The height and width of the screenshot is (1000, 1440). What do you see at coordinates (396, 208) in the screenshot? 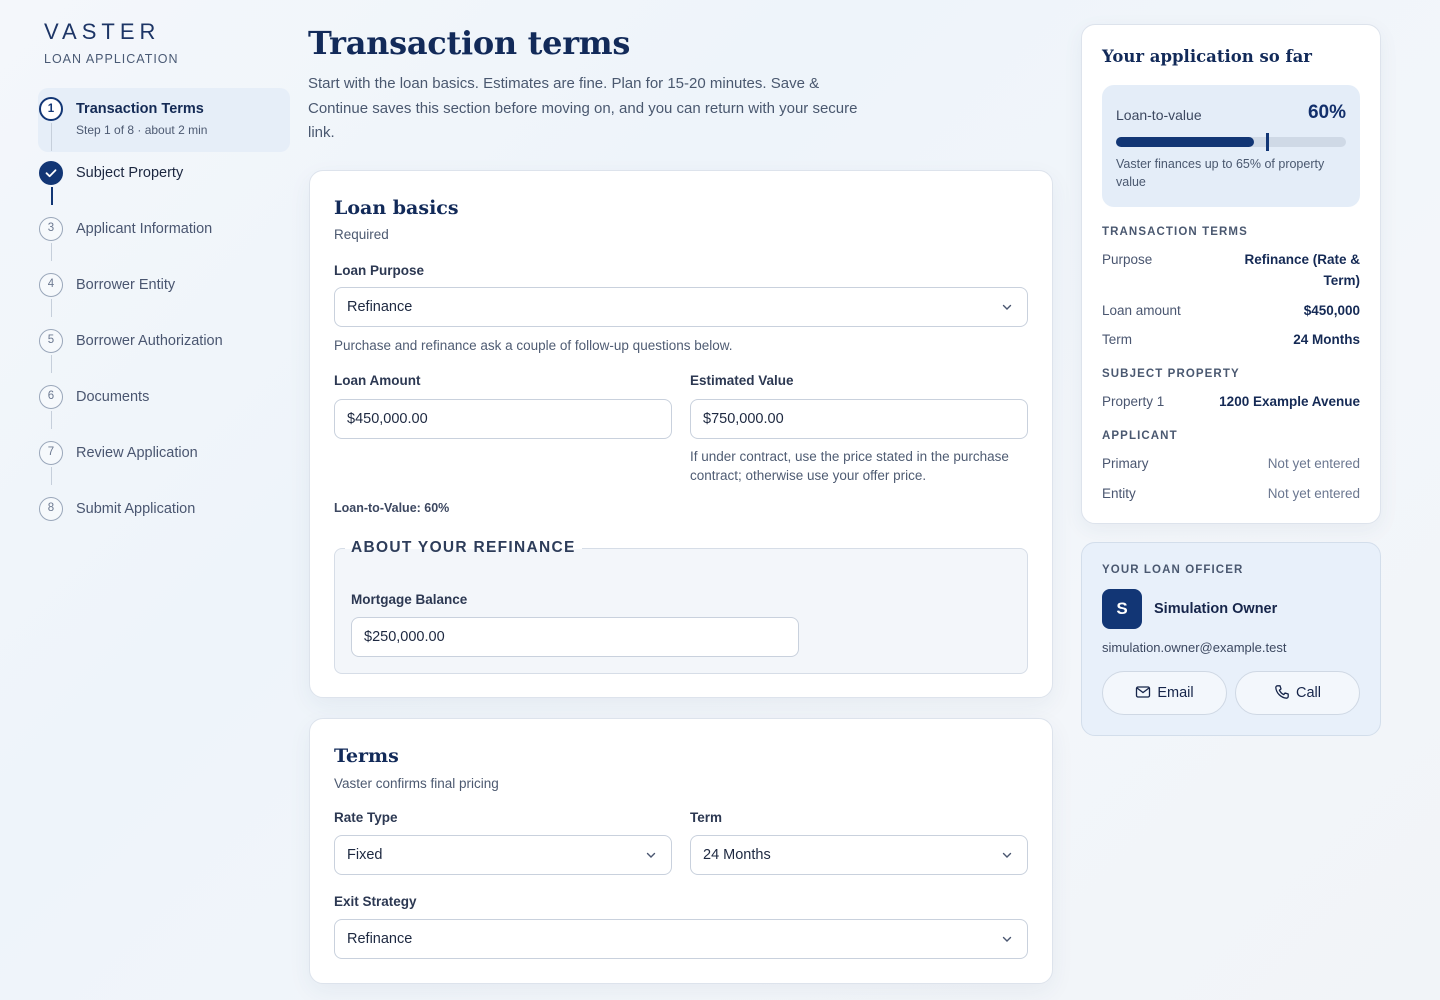
I see `card-title: Loan basics` at bounding box center [396, 208].